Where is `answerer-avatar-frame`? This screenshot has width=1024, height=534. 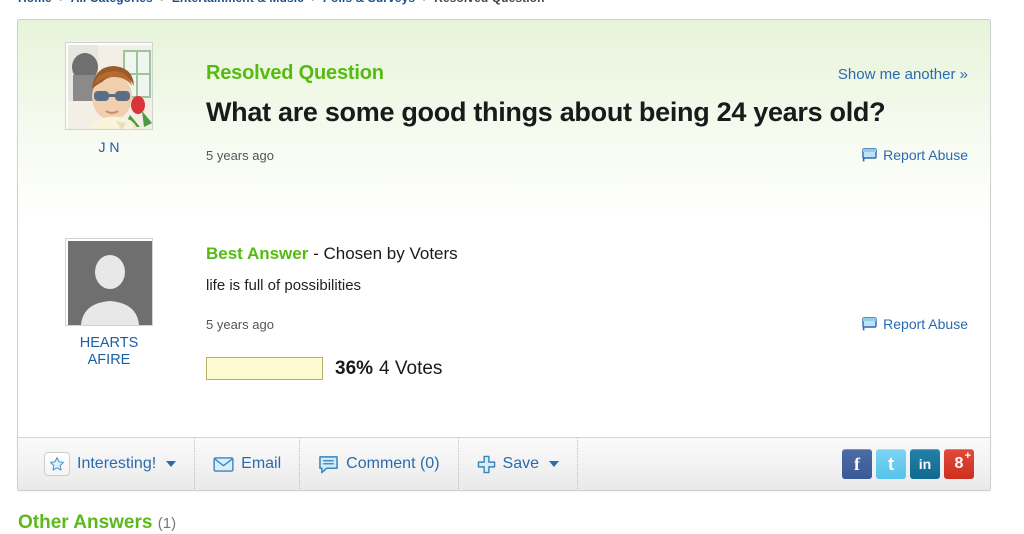 answerer-avatar-frame is located at coordinates (109, 282).